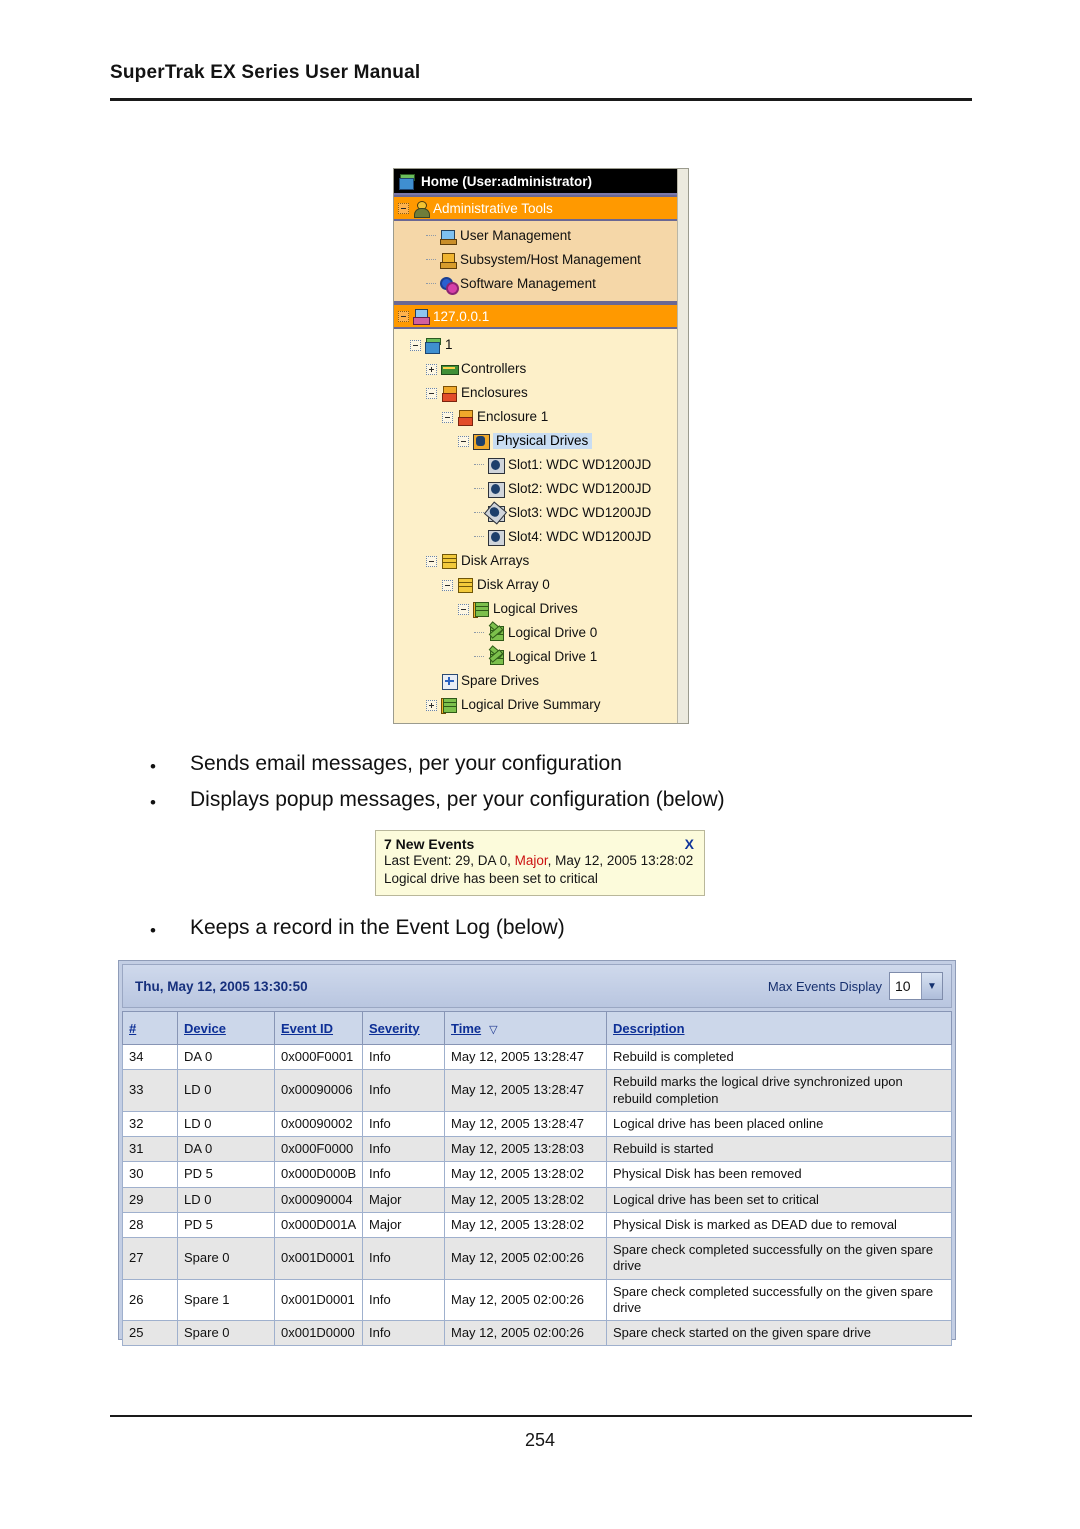  I want to click on tree-node-controllers: Controllers, so click(535, 369).